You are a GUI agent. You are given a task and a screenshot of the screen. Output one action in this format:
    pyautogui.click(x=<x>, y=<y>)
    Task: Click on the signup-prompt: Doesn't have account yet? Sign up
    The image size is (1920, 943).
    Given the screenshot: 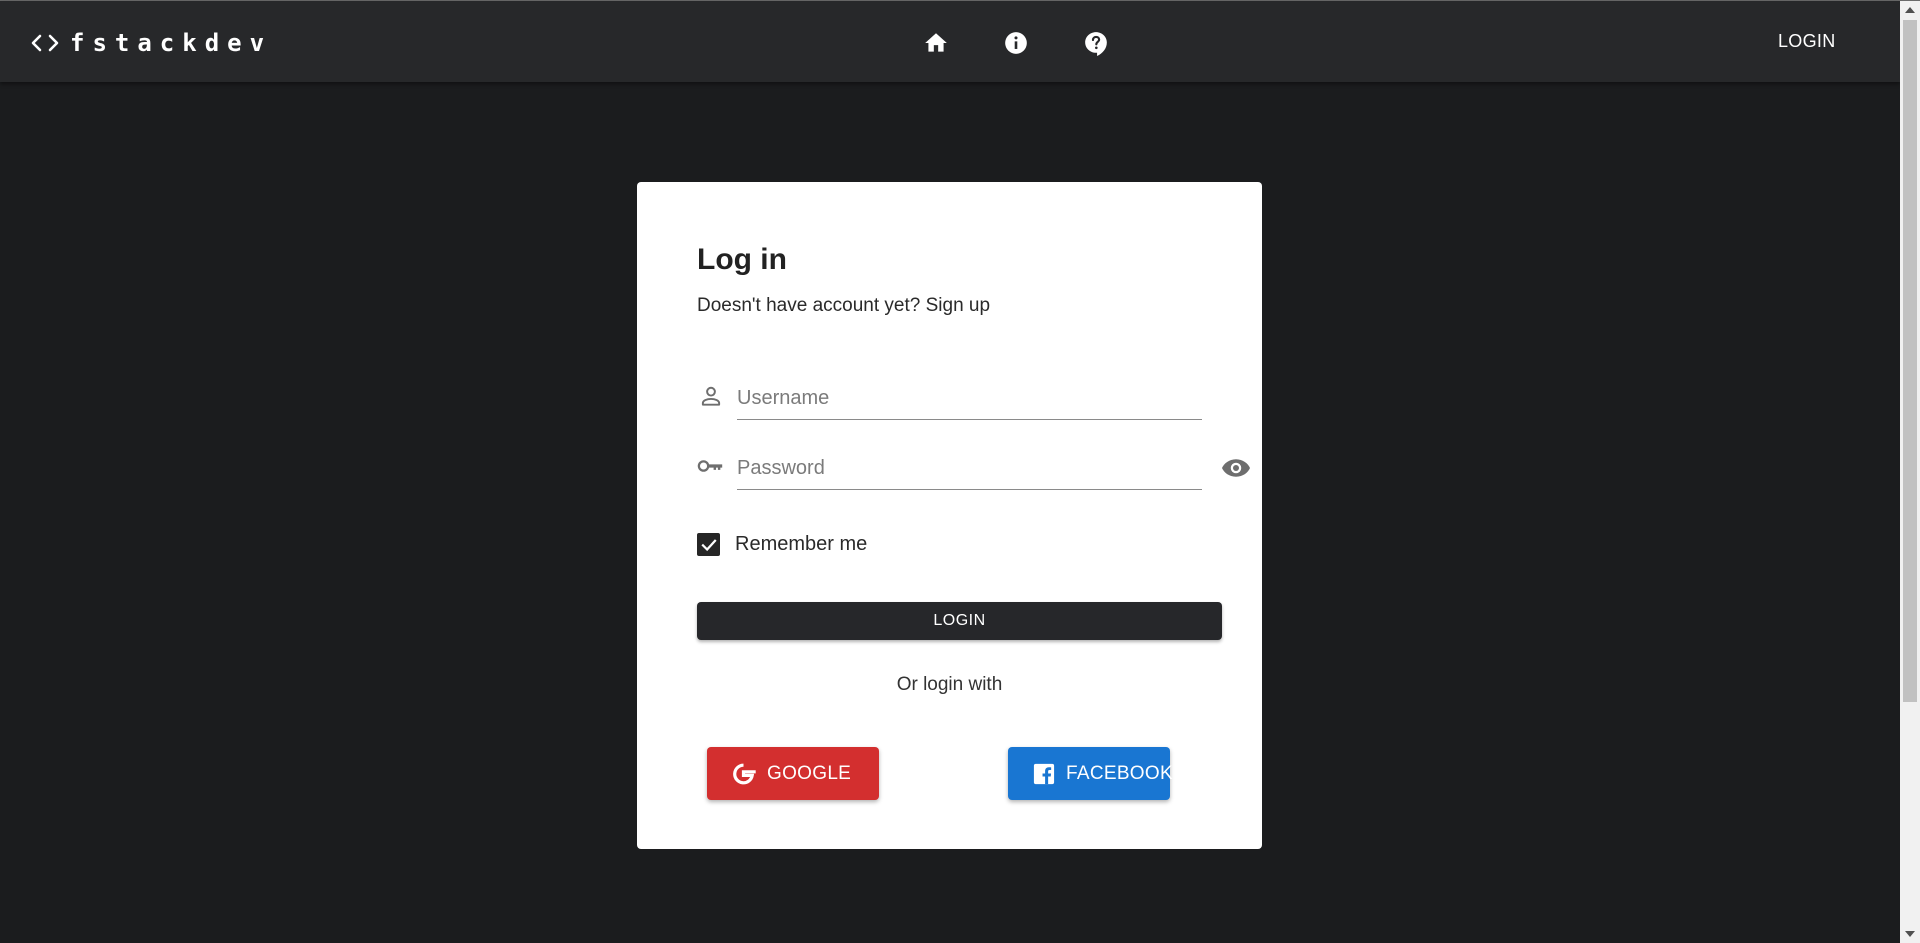 What is the action you would take?
    pyautogui.click(x=843, y=306)
    